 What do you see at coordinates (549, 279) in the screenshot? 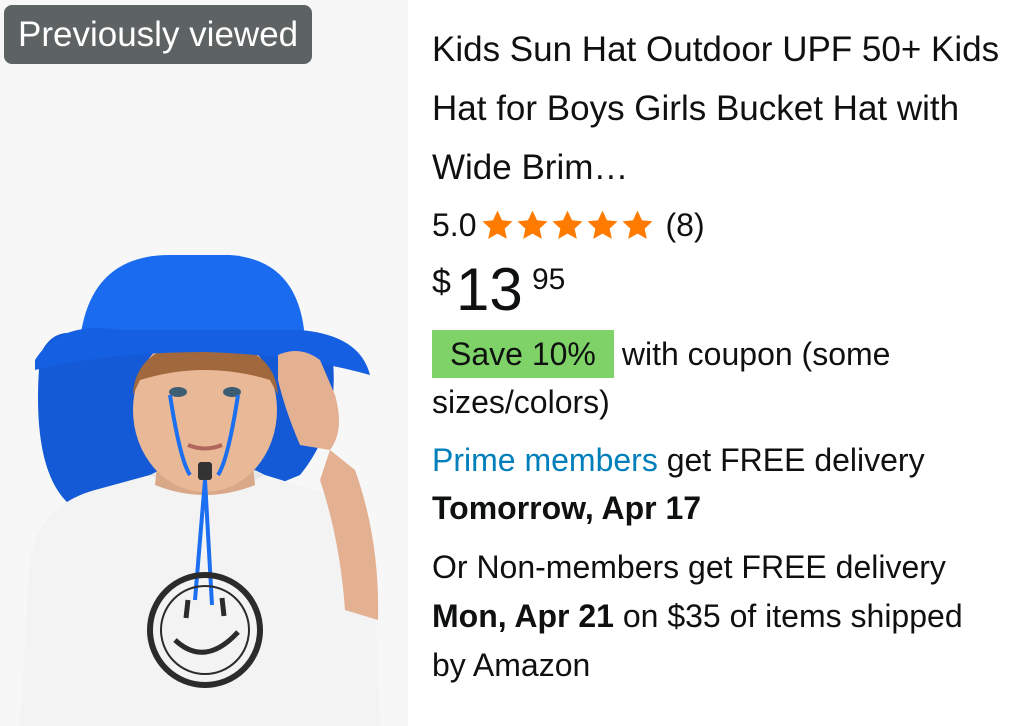
I see `price-fraction: 95` at bounding box center [549, 279].